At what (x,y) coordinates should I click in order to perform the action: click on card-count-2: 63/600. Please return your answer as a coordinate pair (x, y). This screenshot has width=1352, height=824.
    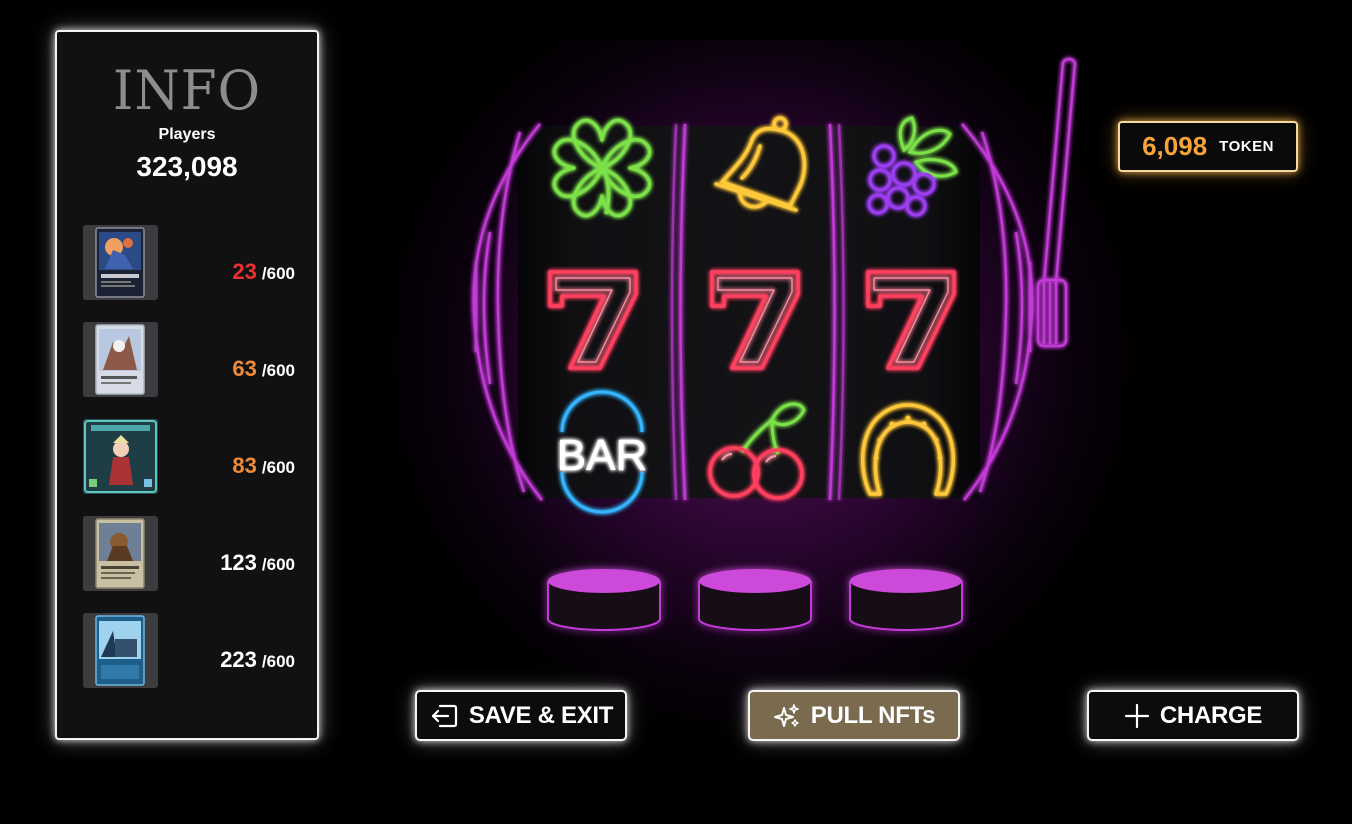
    Looking at the image, I should click on (263, 369).